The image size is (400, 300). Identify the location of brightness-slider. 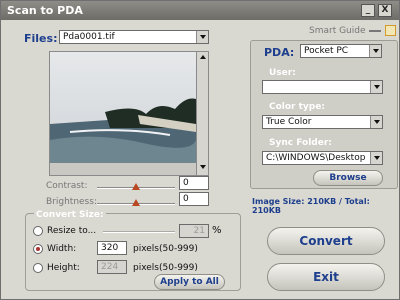
(136, 202).